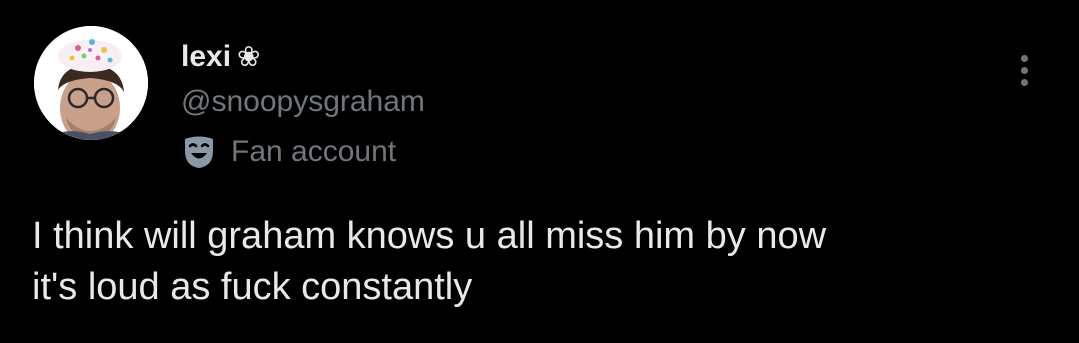 The height and width of the screenshot is (343, 1079). What do you see at coordinates (206, 56) in the screenshot?
I see `display-name-text: lexi` at bounding box center [206, 56].